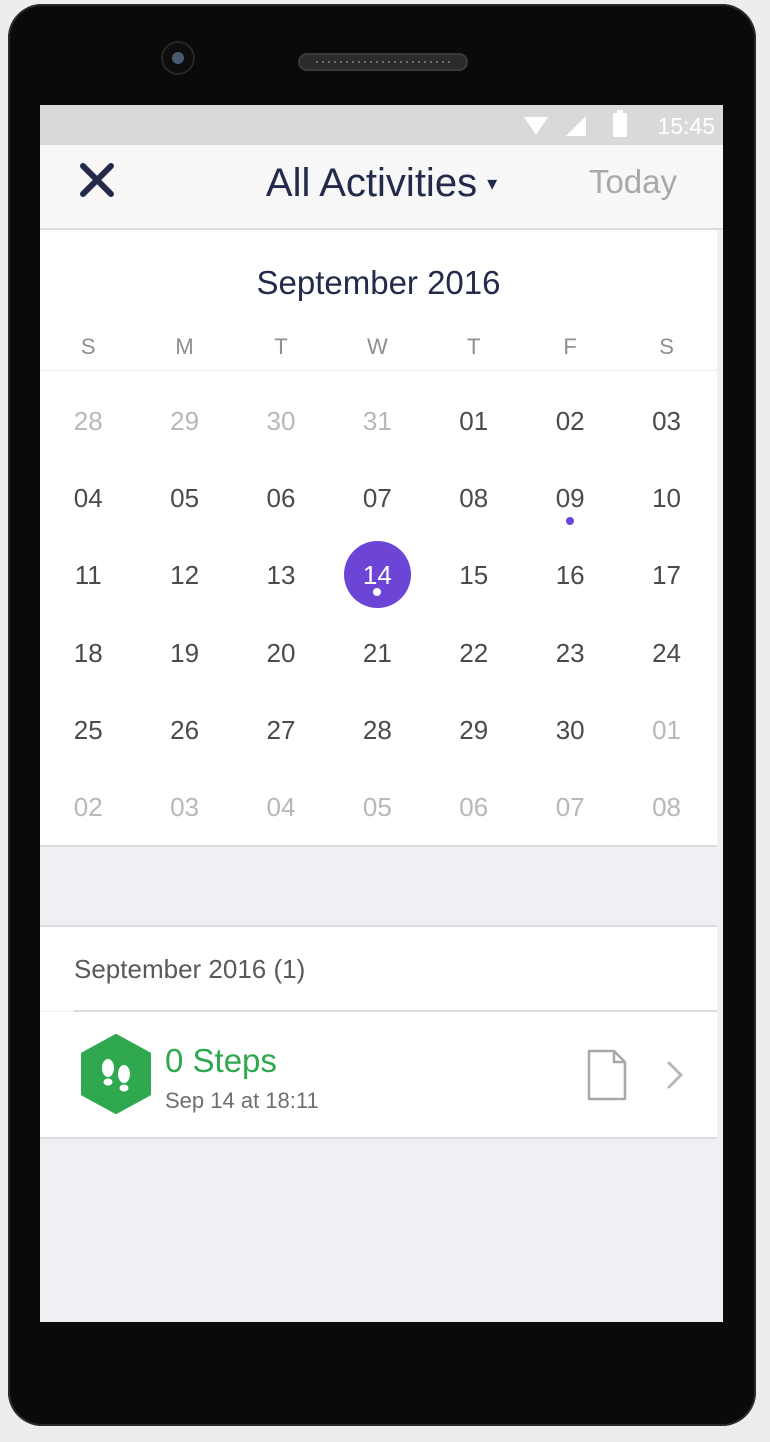 This screenshot has height=1442, width=770. Describe the element at coordinates (378, 1075) in the screenshot. I see `activity-row: 0 Steps Sep 14 at 18:11` at that location.